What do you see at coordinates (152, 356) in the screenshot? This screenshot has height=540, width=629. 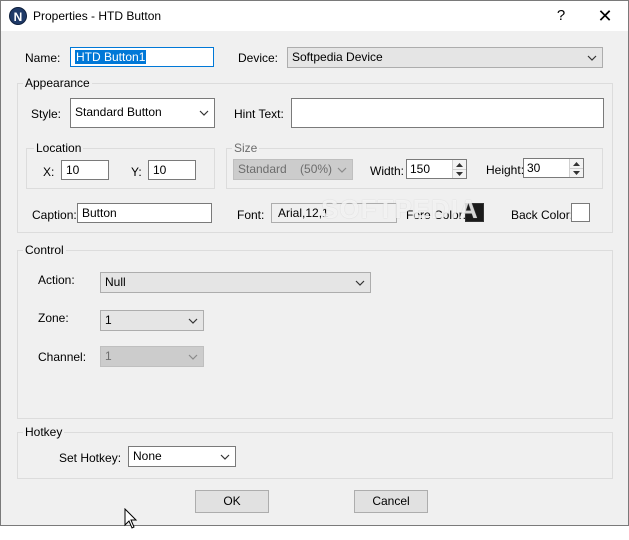 I see `channel-select: 1` at bounding box center [152, 356].